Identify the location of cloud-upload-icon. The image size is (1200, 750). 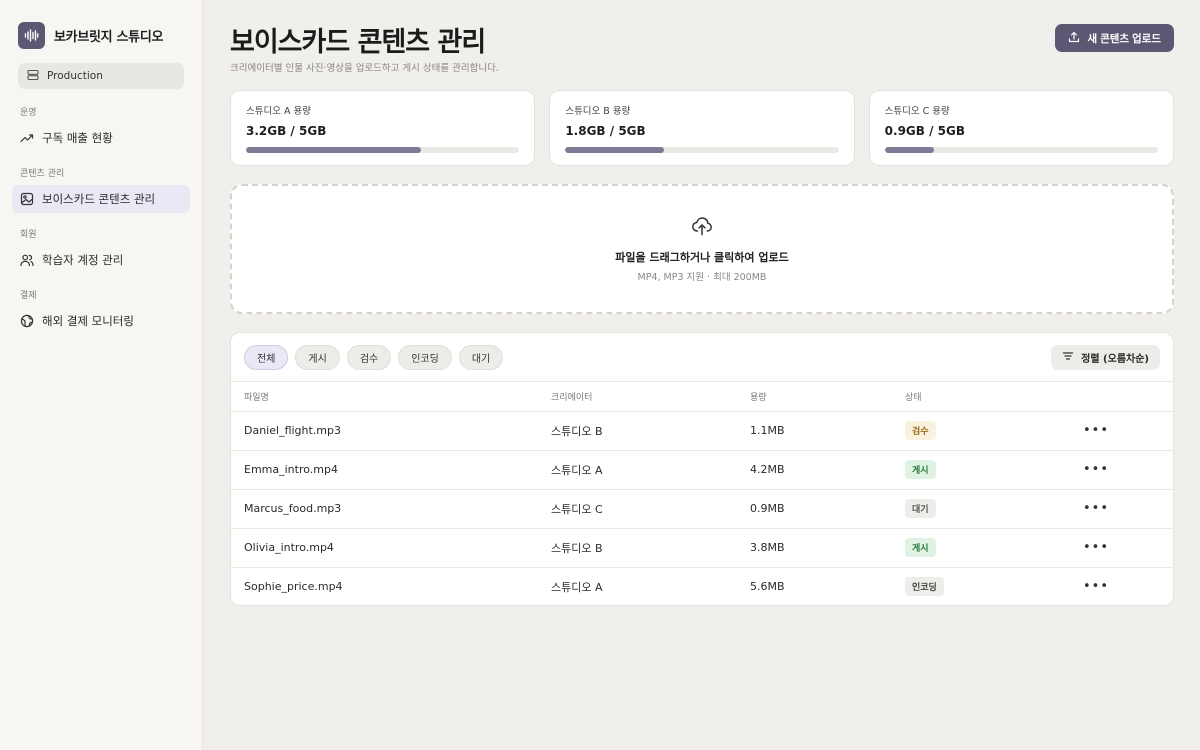
(702, 228).